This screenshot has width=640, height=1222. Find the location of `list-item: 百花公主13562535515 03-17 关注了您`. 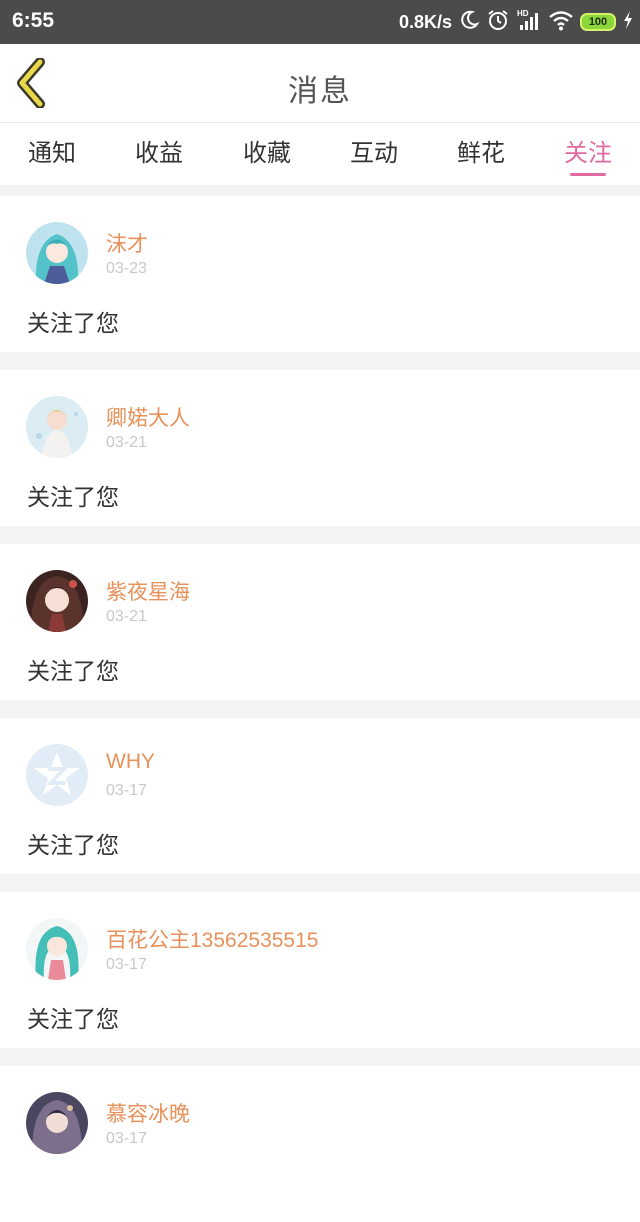

list-item: 百花公主13562535515 03-17 关注了您 is located at coordinates (320, 970).